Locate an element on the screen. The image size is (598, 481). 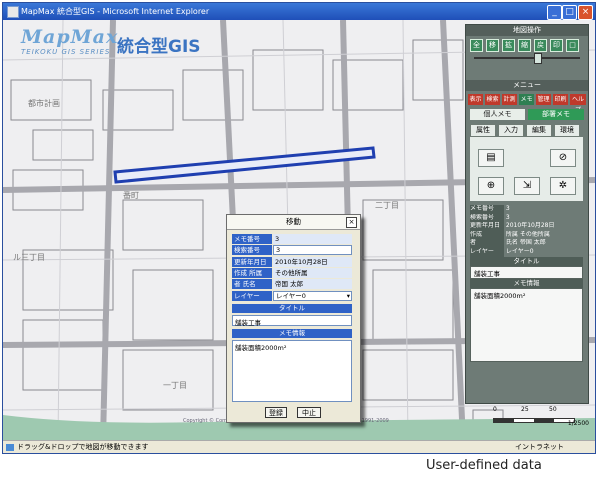
move-memo-icon: ⇲ is located at coordinates (527, 186).